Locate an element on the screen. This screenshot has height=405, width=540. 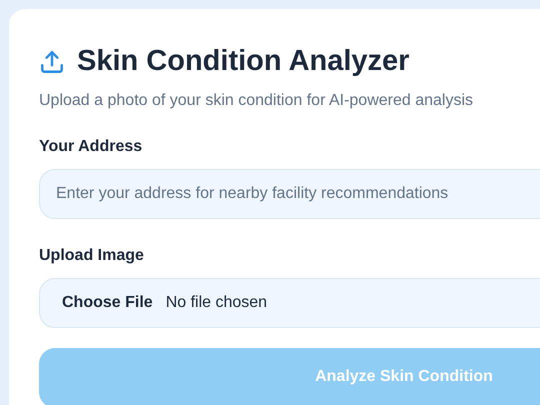
upload-icon is located at coordinates (52, 61).